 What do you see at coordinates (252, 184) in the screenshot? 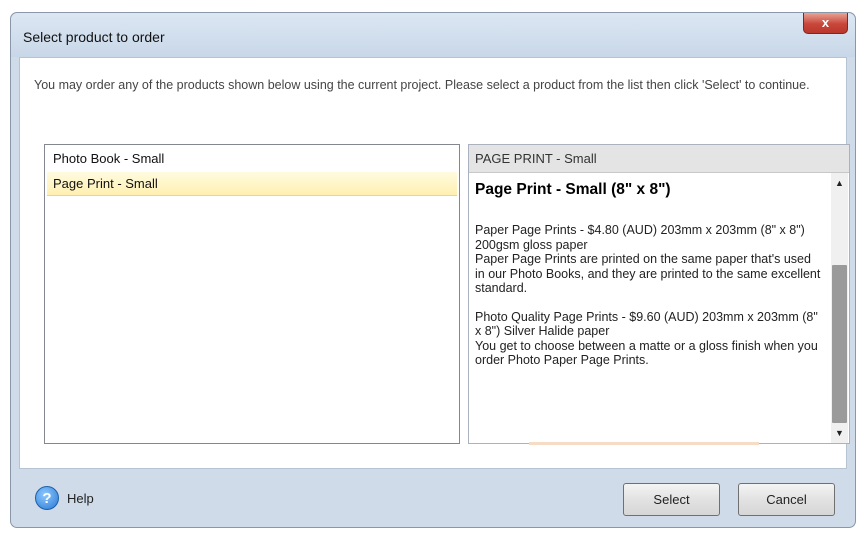
I see `list-item-page-print-small: Page Print - Small` at bounding box center [252, 184].